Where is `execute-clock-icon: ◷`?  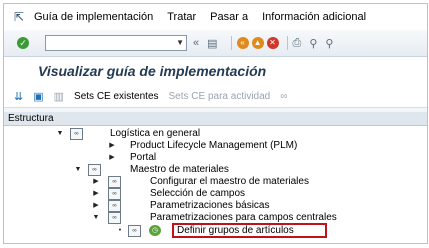 execute-clock-icon: ◷ is located at coordinates (155, 230).